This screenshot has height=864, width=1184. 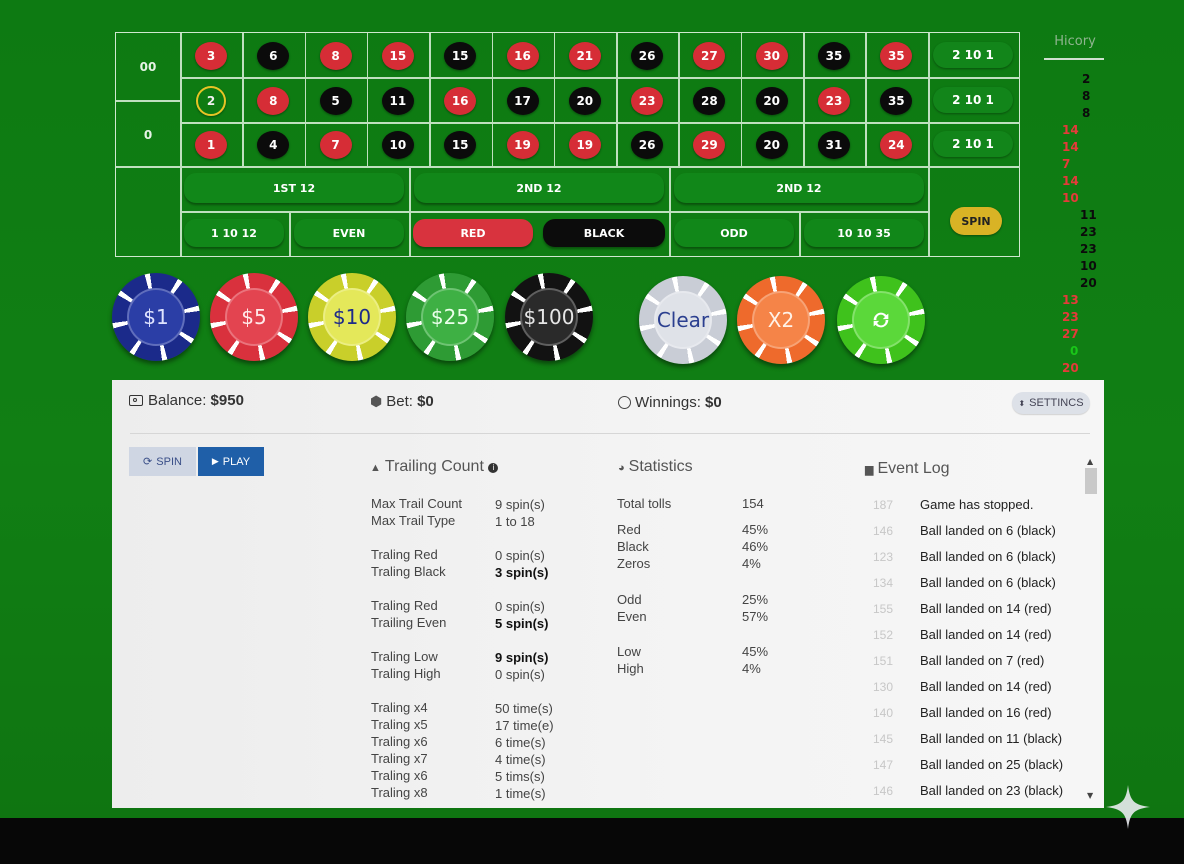 I want to click on low-bet-button: 1 10 12, so click(x=234, y=233).